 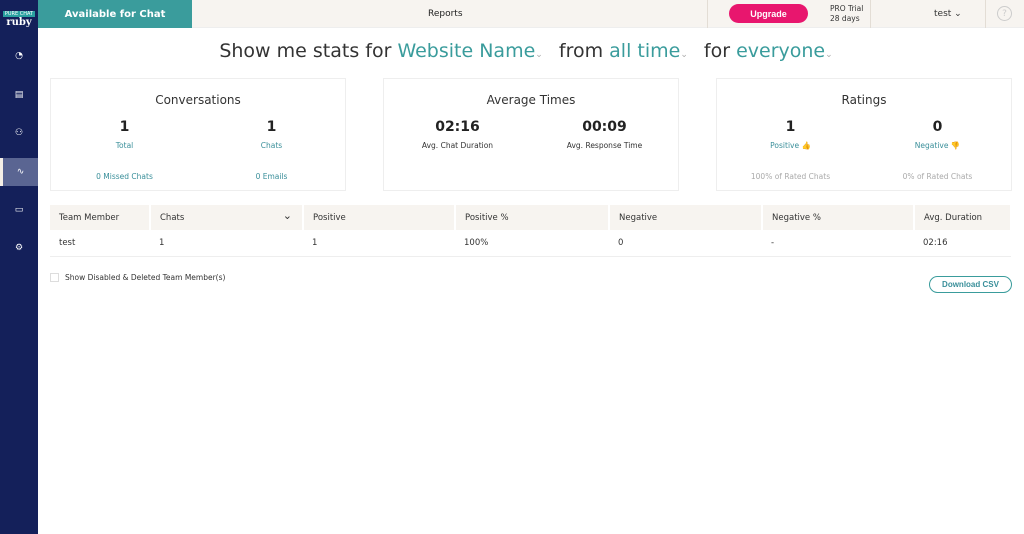 What do you see at coordinates (445, 14) in the screenshot?
I see `page-title: Reports` at bounding box center [445, 14].